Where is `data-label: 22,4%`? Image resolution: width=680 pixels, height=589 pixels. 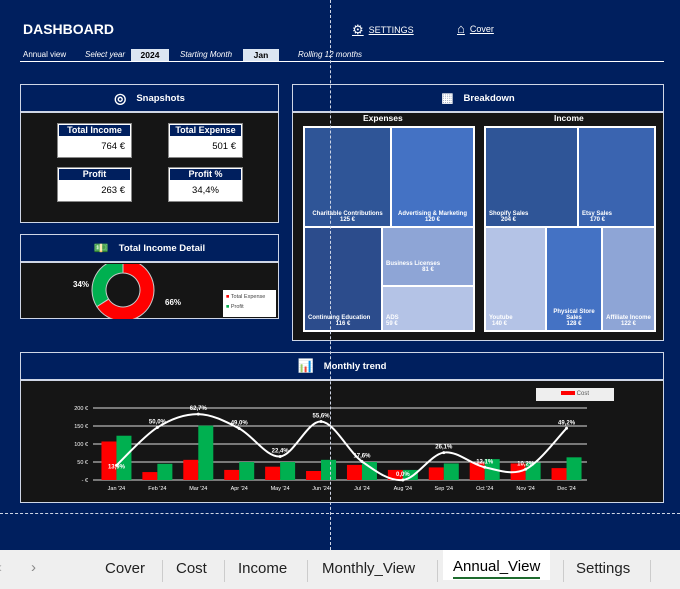 data-label: 22,4% is located at coordinates (281, 451).